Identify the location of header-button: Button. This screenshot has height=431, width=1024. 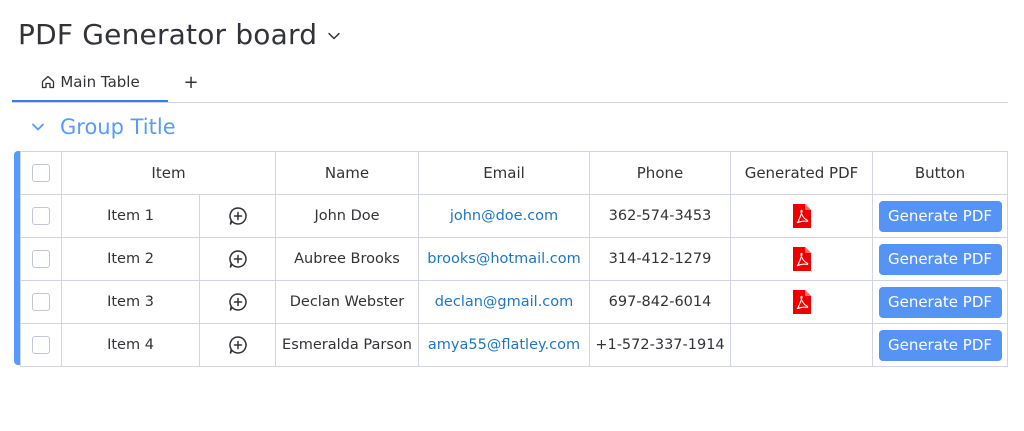
(940, 173).